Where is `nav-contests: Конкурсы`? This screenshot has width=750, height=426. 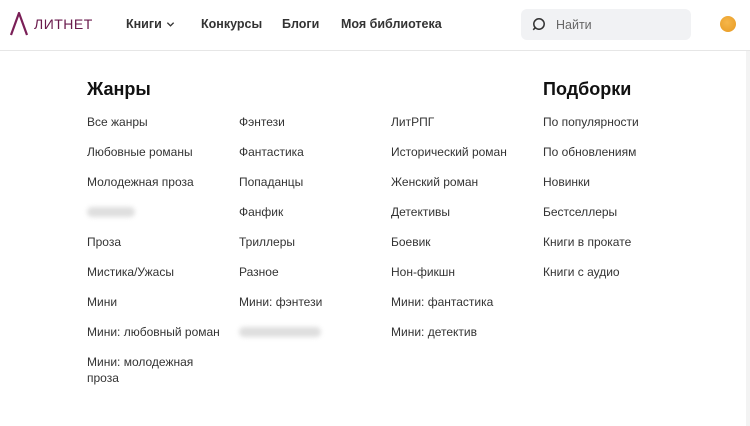
nav-contests: Конкурсы is located at coordinates (231, 24).